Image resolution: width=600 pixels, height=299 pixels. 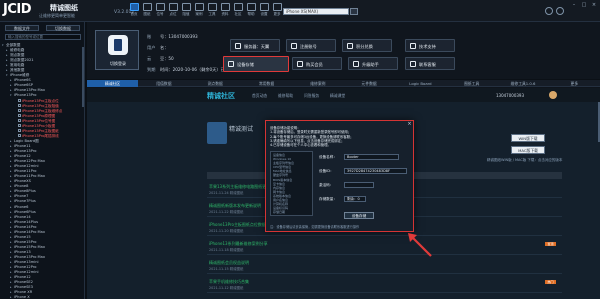 I want to click on community-nav-qa: 问答服务, so click(x=311, y=96).